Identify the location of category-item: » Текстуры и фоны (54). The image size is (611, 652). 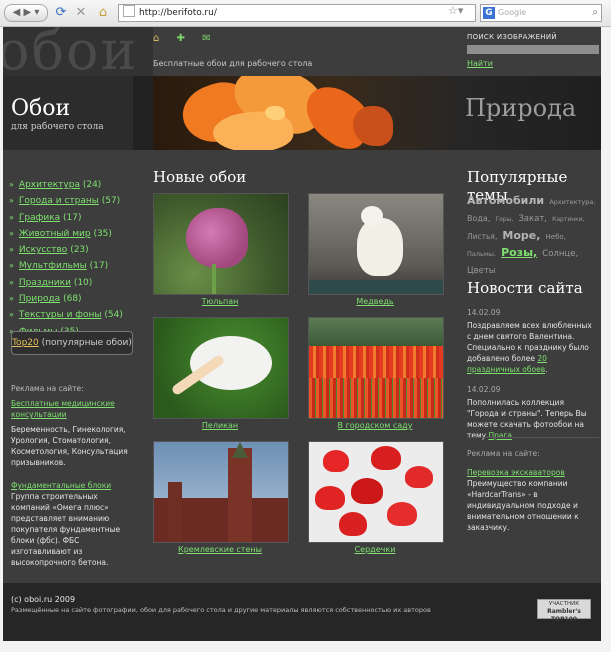
(74, 315).